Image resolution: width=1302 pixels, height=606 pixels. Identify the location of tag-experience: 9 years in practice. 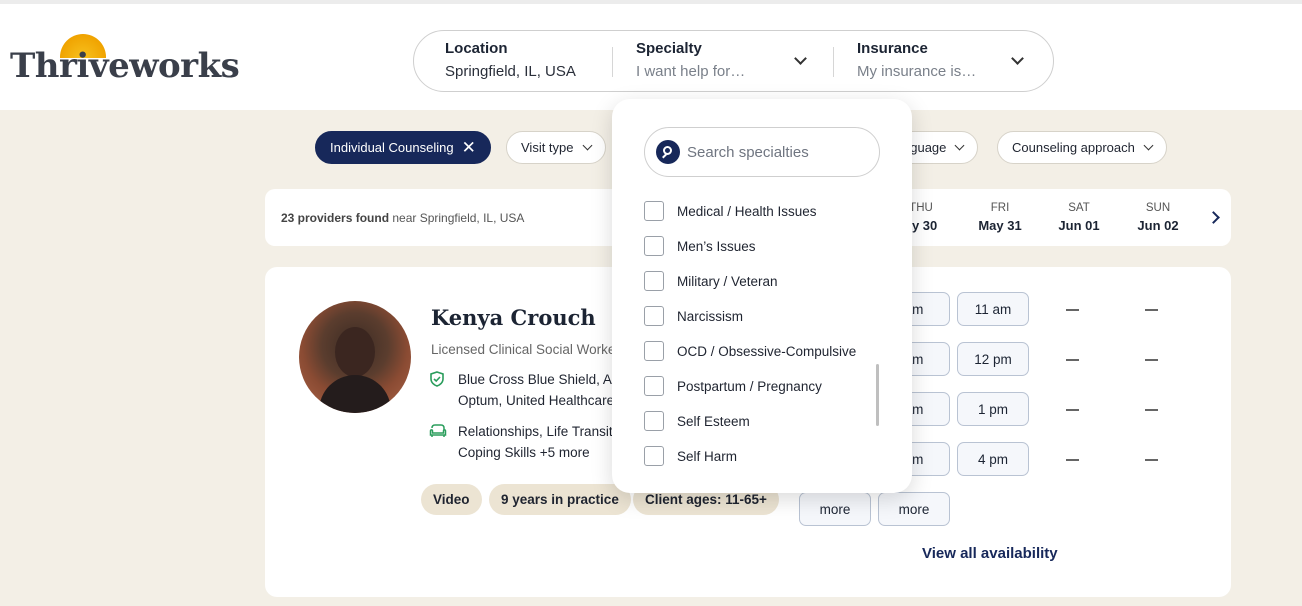
(560, 499).